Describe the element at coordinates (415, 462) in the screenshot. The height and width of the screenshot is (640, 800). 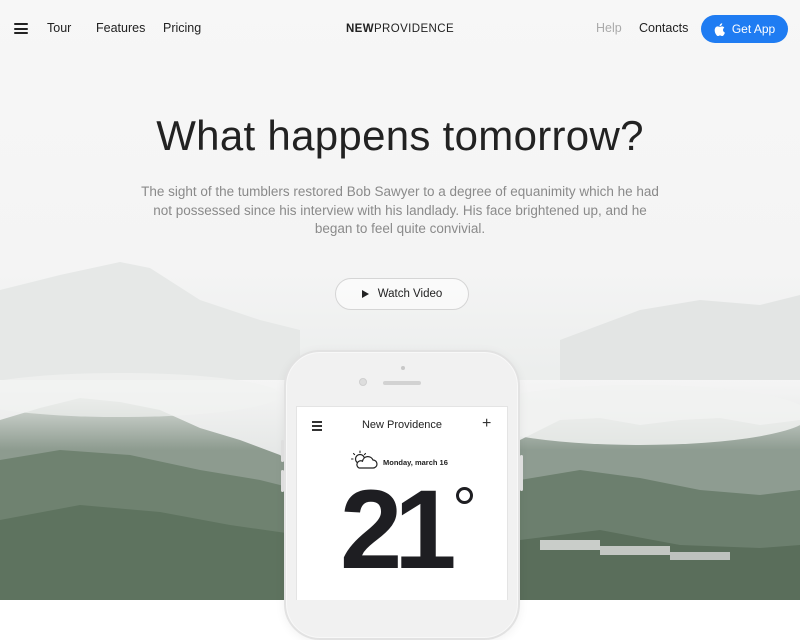
I see `forecast-date: Monday, march 16` at that location.